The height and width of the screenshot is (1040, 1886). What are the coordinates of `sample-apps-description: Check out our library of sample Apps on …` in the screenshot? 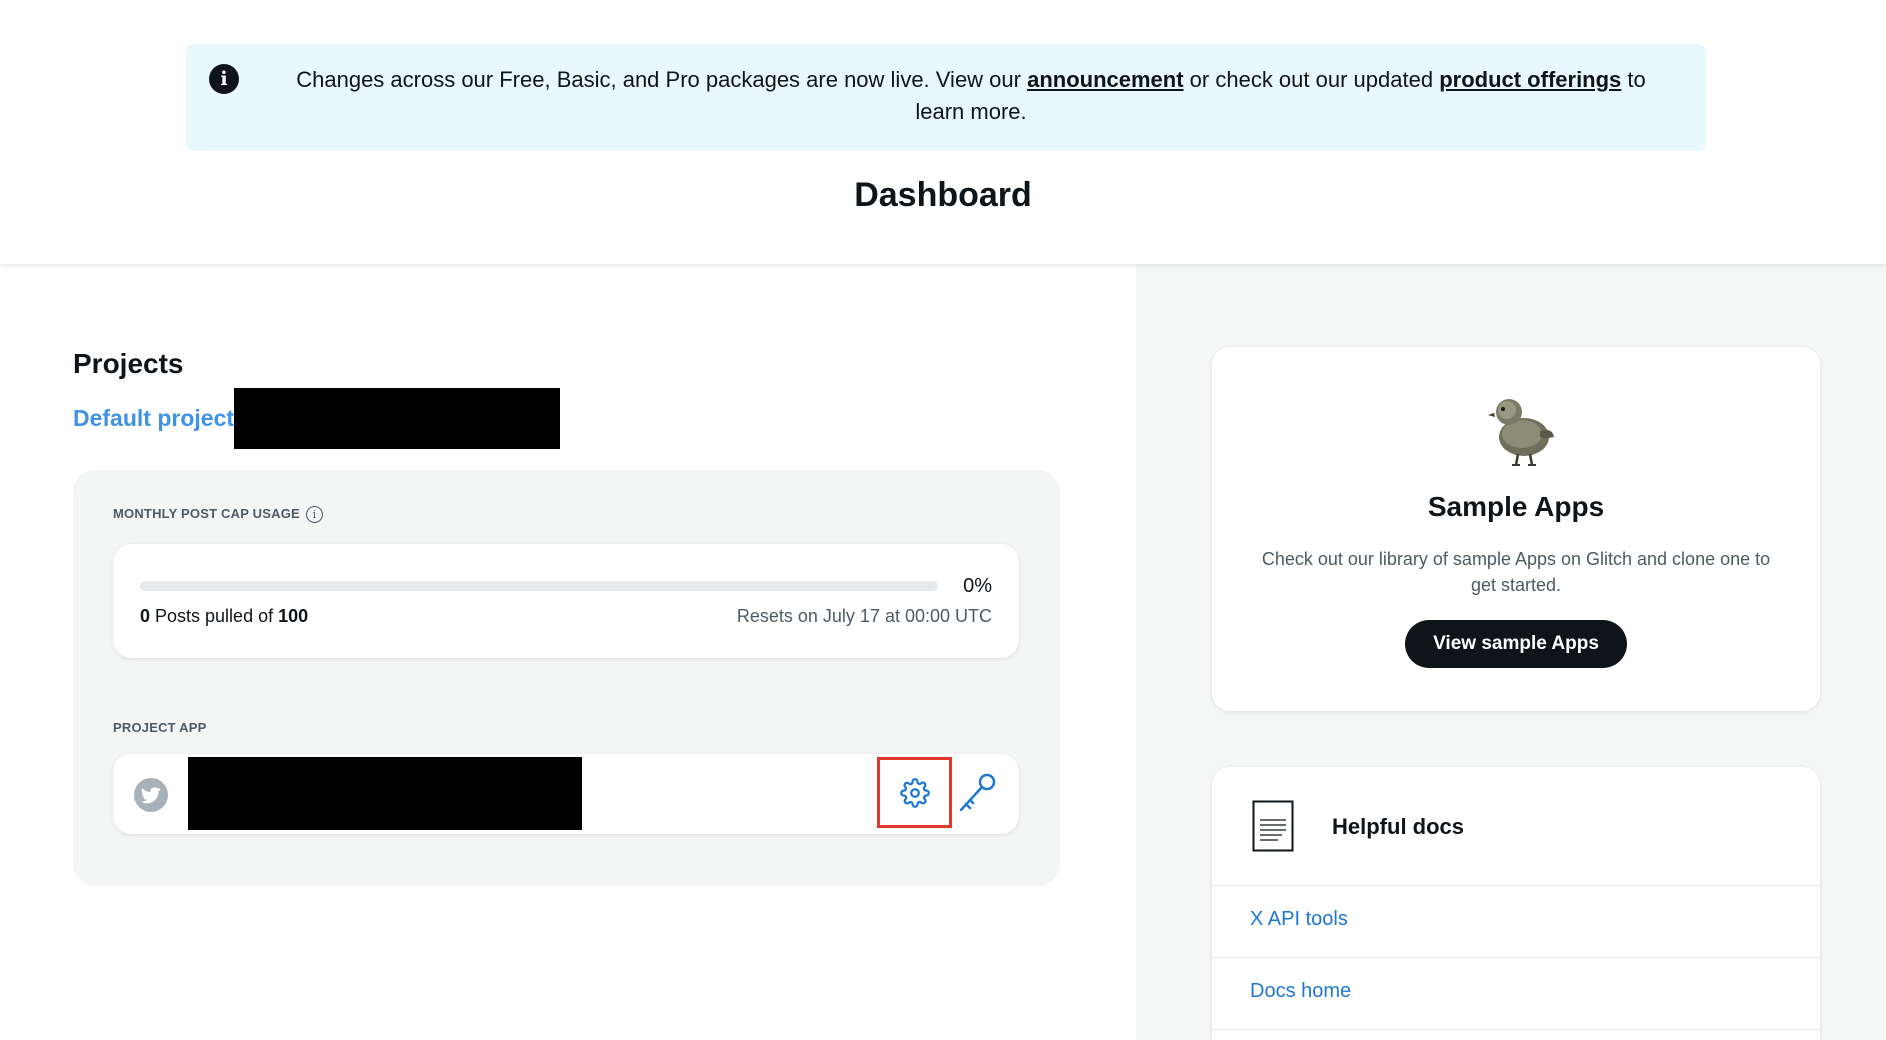 It's located at (1516, 572).